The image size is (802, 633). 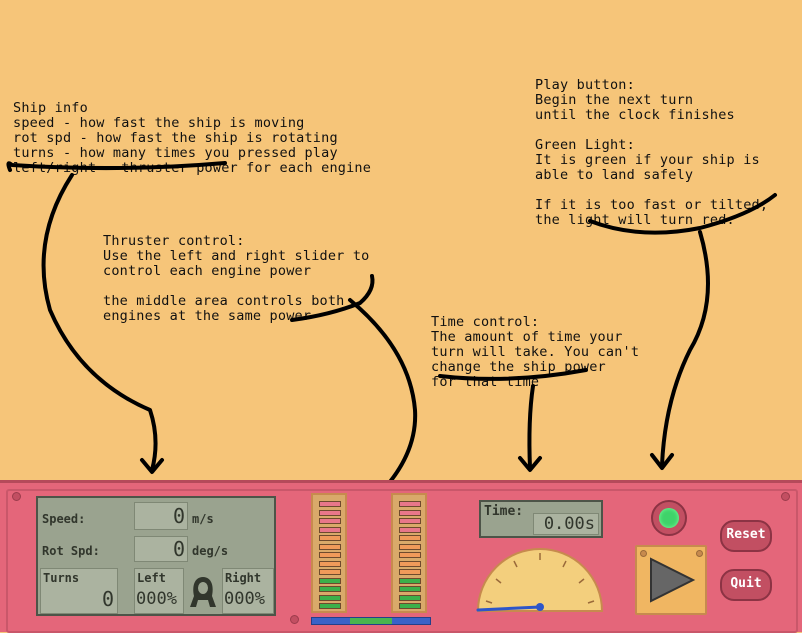 I want to click on ship-info-arrowhead, so click(x=152, y=466).